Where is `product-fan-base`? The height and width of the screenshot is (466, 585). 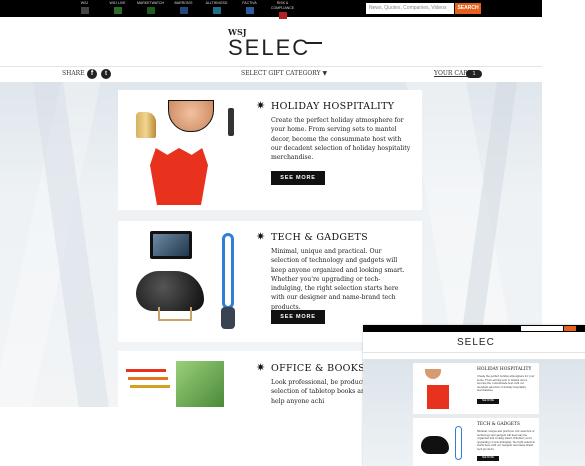
product-fan-base is located at coordinates (228, 318).